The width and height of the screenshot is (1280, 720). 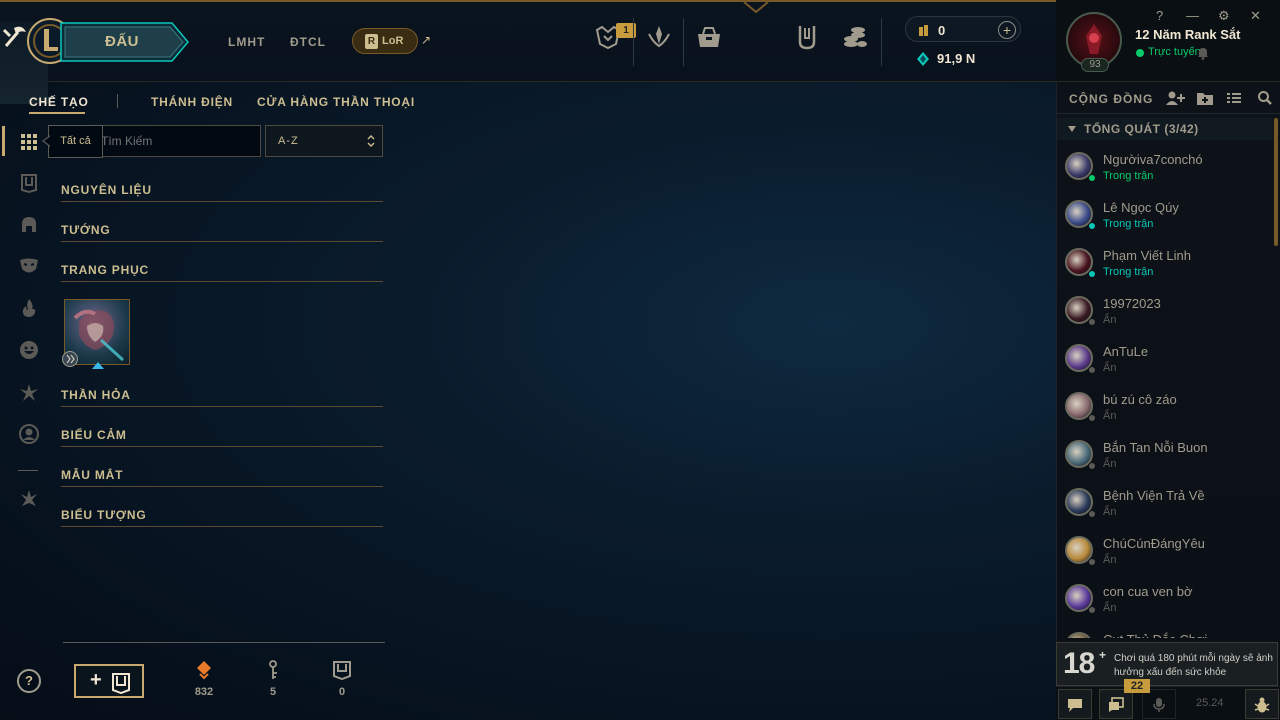 What do you see at coordinates (1165, 600) in the screenshot?
I see `friend-row: con cua ven bờ Ẩn` at bounding box center [1165, 600].